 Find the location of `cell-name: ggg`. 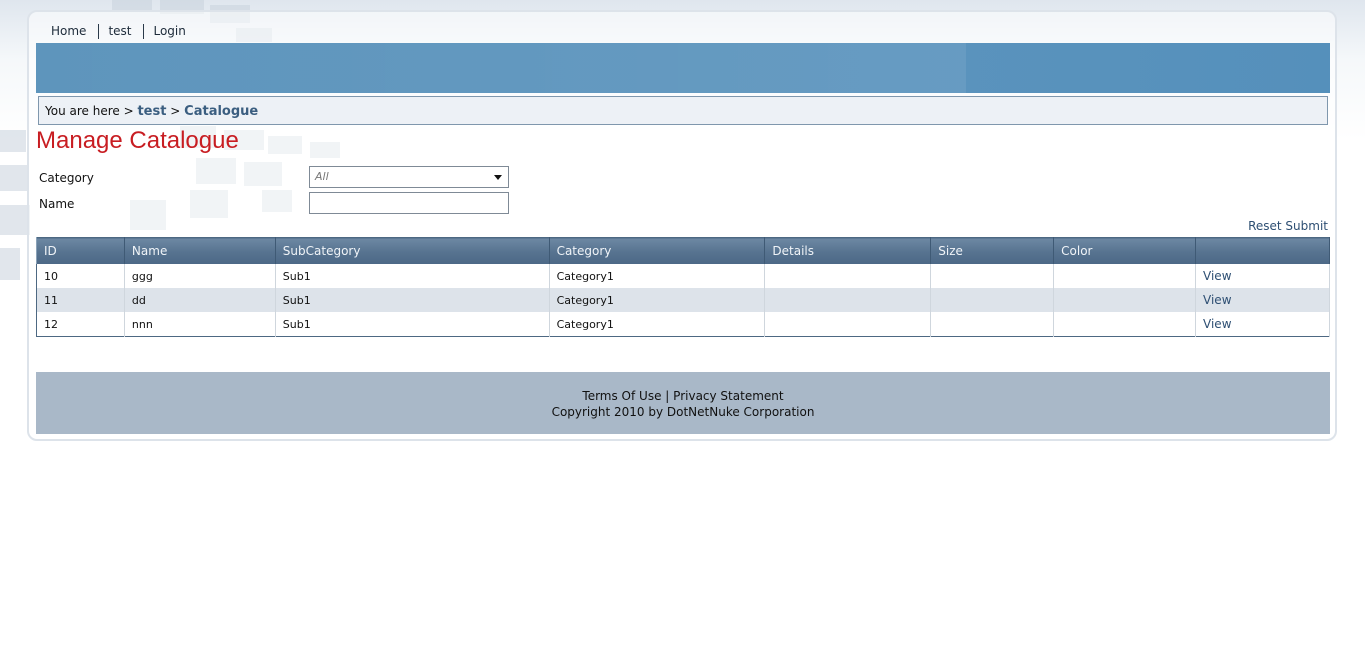

cell-name: ggg is located at coordinates (200, 276).